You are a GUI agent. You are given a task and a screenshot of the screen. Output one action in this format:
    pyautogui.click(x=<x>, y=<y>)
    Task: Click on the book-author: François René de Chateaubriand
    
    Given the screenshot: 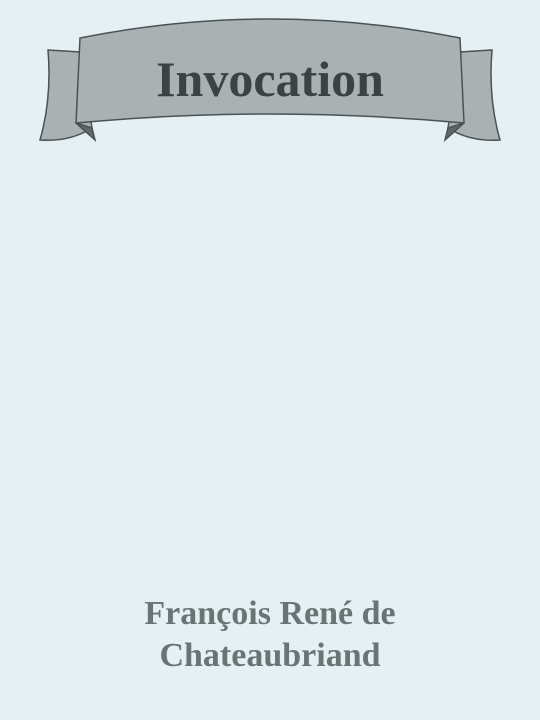 What is the action you would take?
    pyautogui.click(x=270, y=635)
    